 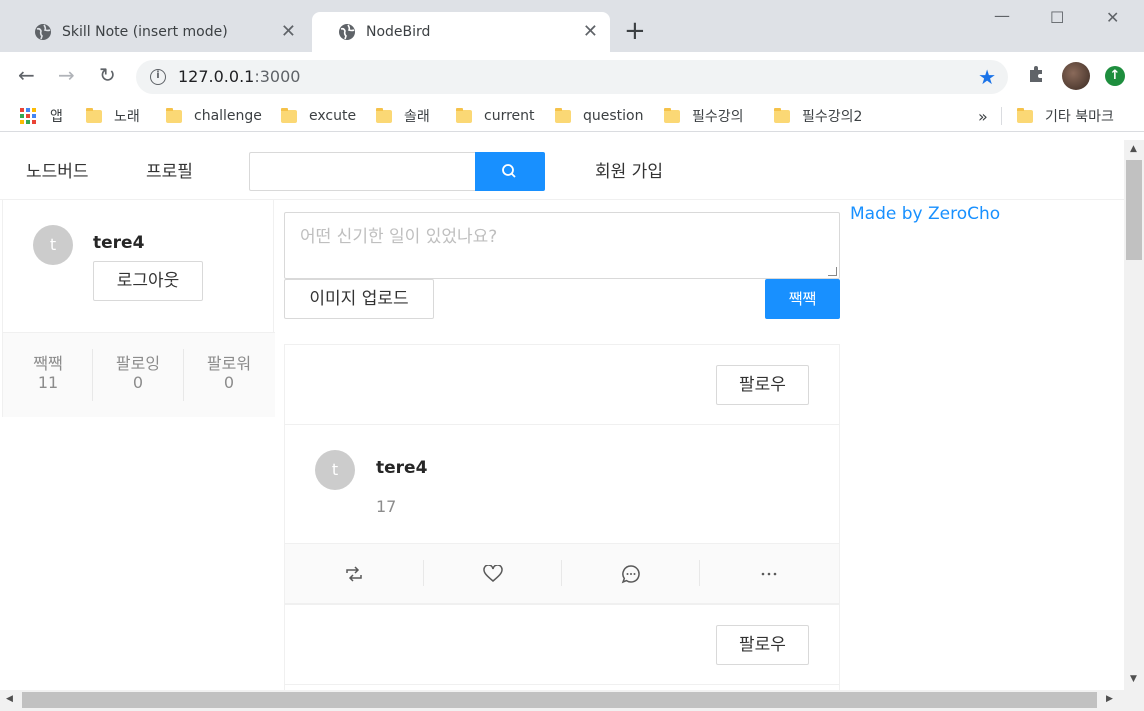 I want to click on bookmark-folder: 솔래, so click(x=403, y=116).